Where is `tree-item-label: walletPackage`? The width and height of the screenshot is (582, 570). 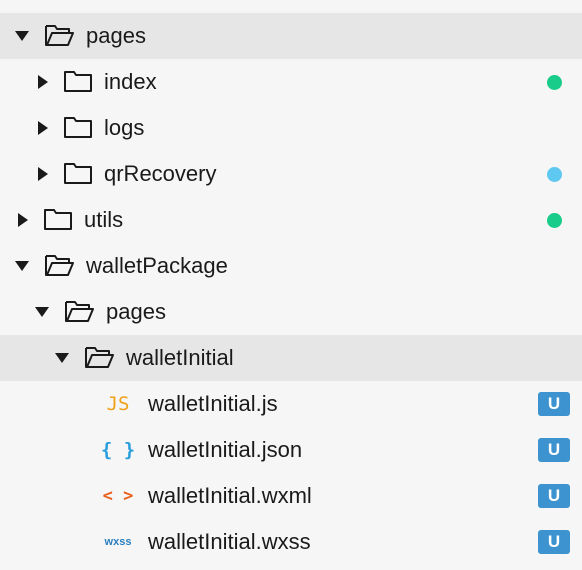
tree-item-label: walletPackage is located at coordinates (157, 265).